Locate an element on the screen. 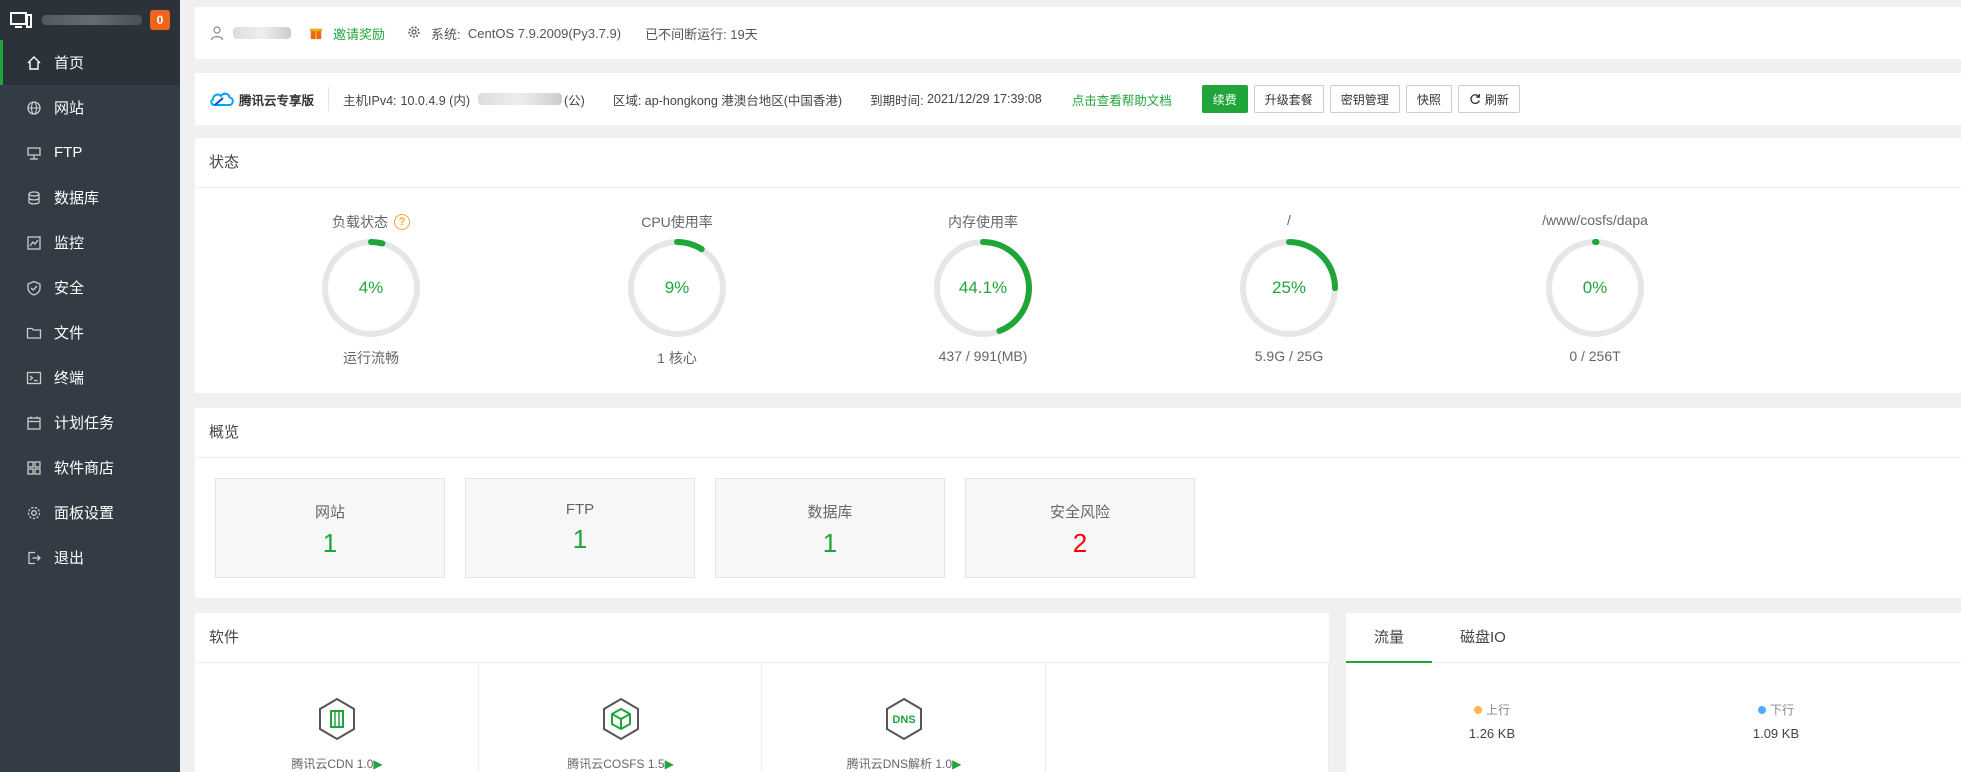 The width and height of the screenshot is (1961, 772). overview-card-website: 网站 1 is located at coordinates (330, 528).